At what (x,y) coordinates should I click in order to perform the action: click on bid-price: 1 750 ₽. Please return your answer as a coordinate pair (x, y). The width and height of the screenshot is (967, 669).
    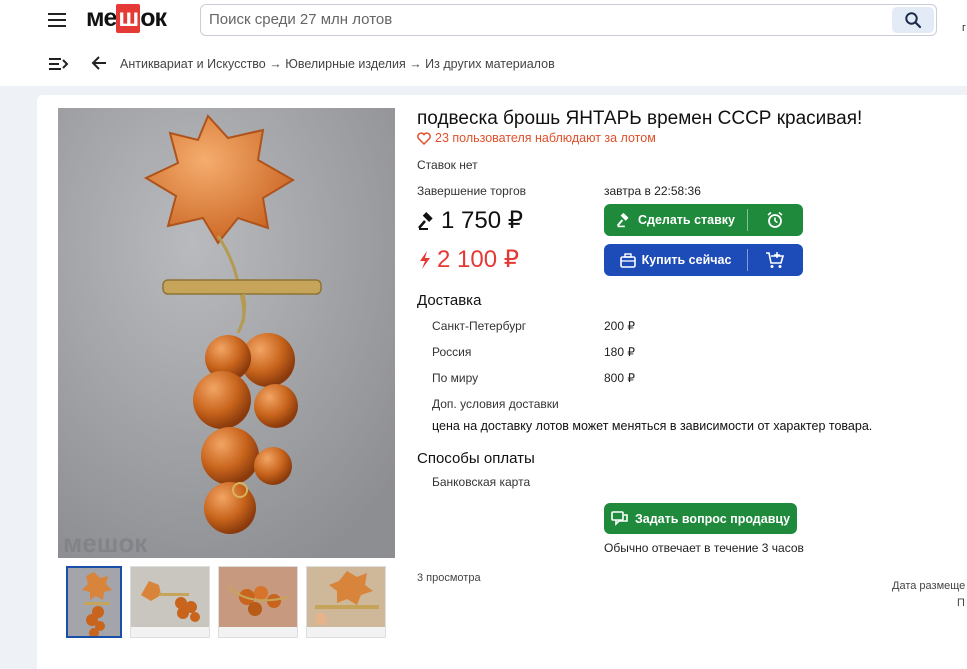
    Looking at the image, I should click on (470, 220).